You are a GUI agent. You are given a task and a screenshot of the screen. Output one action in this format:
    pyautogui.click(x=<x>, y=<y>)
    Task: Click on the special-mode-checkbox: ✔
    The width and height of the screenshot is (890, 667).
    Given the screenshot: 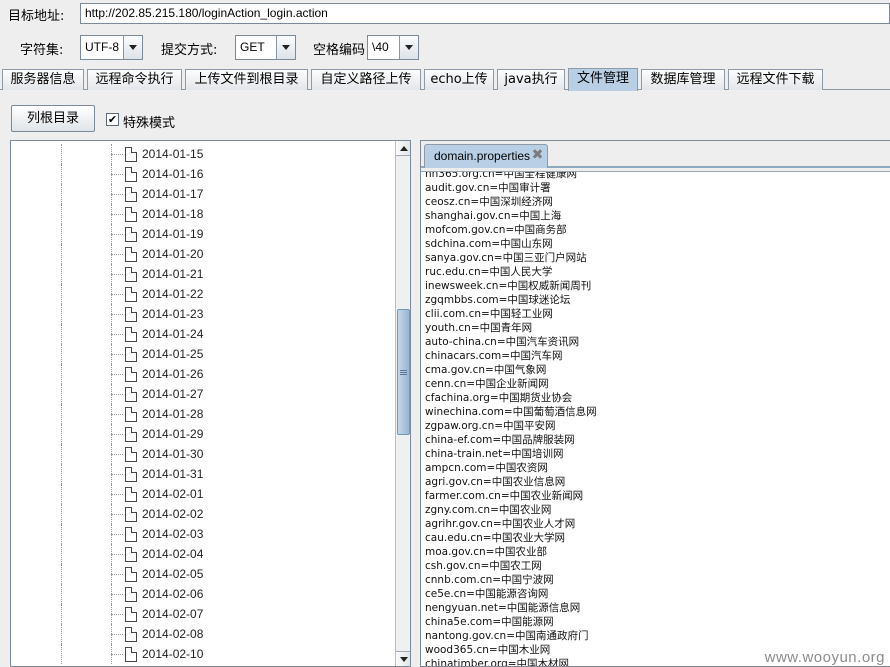 What is the action you would take?
    pyautogui.click(x=112, y=119)
    